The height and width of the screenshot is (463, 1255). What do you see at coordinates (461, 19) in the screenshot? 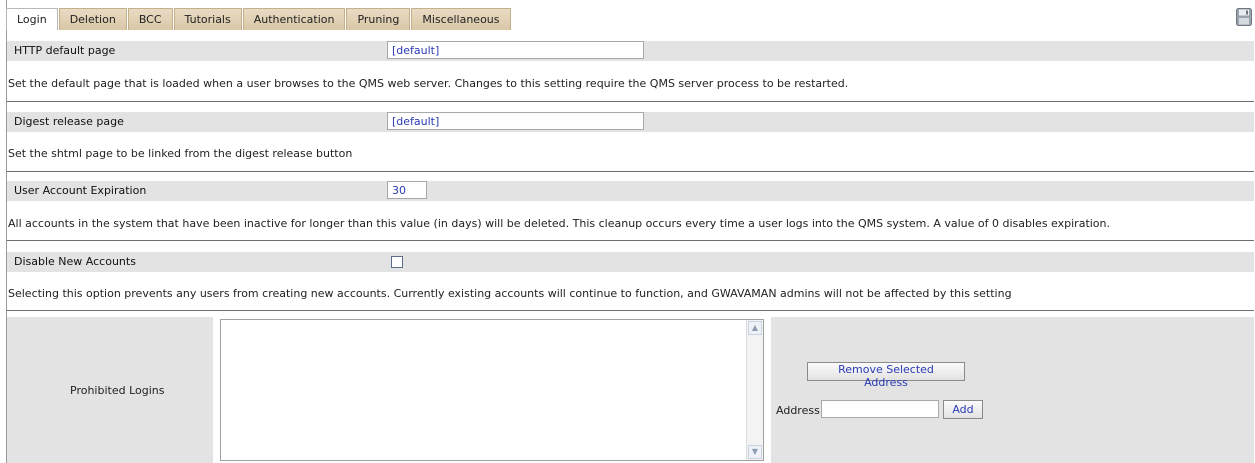
I see `tab-miscellaneous: Miscellaneous` at bounding box center [461, 19].